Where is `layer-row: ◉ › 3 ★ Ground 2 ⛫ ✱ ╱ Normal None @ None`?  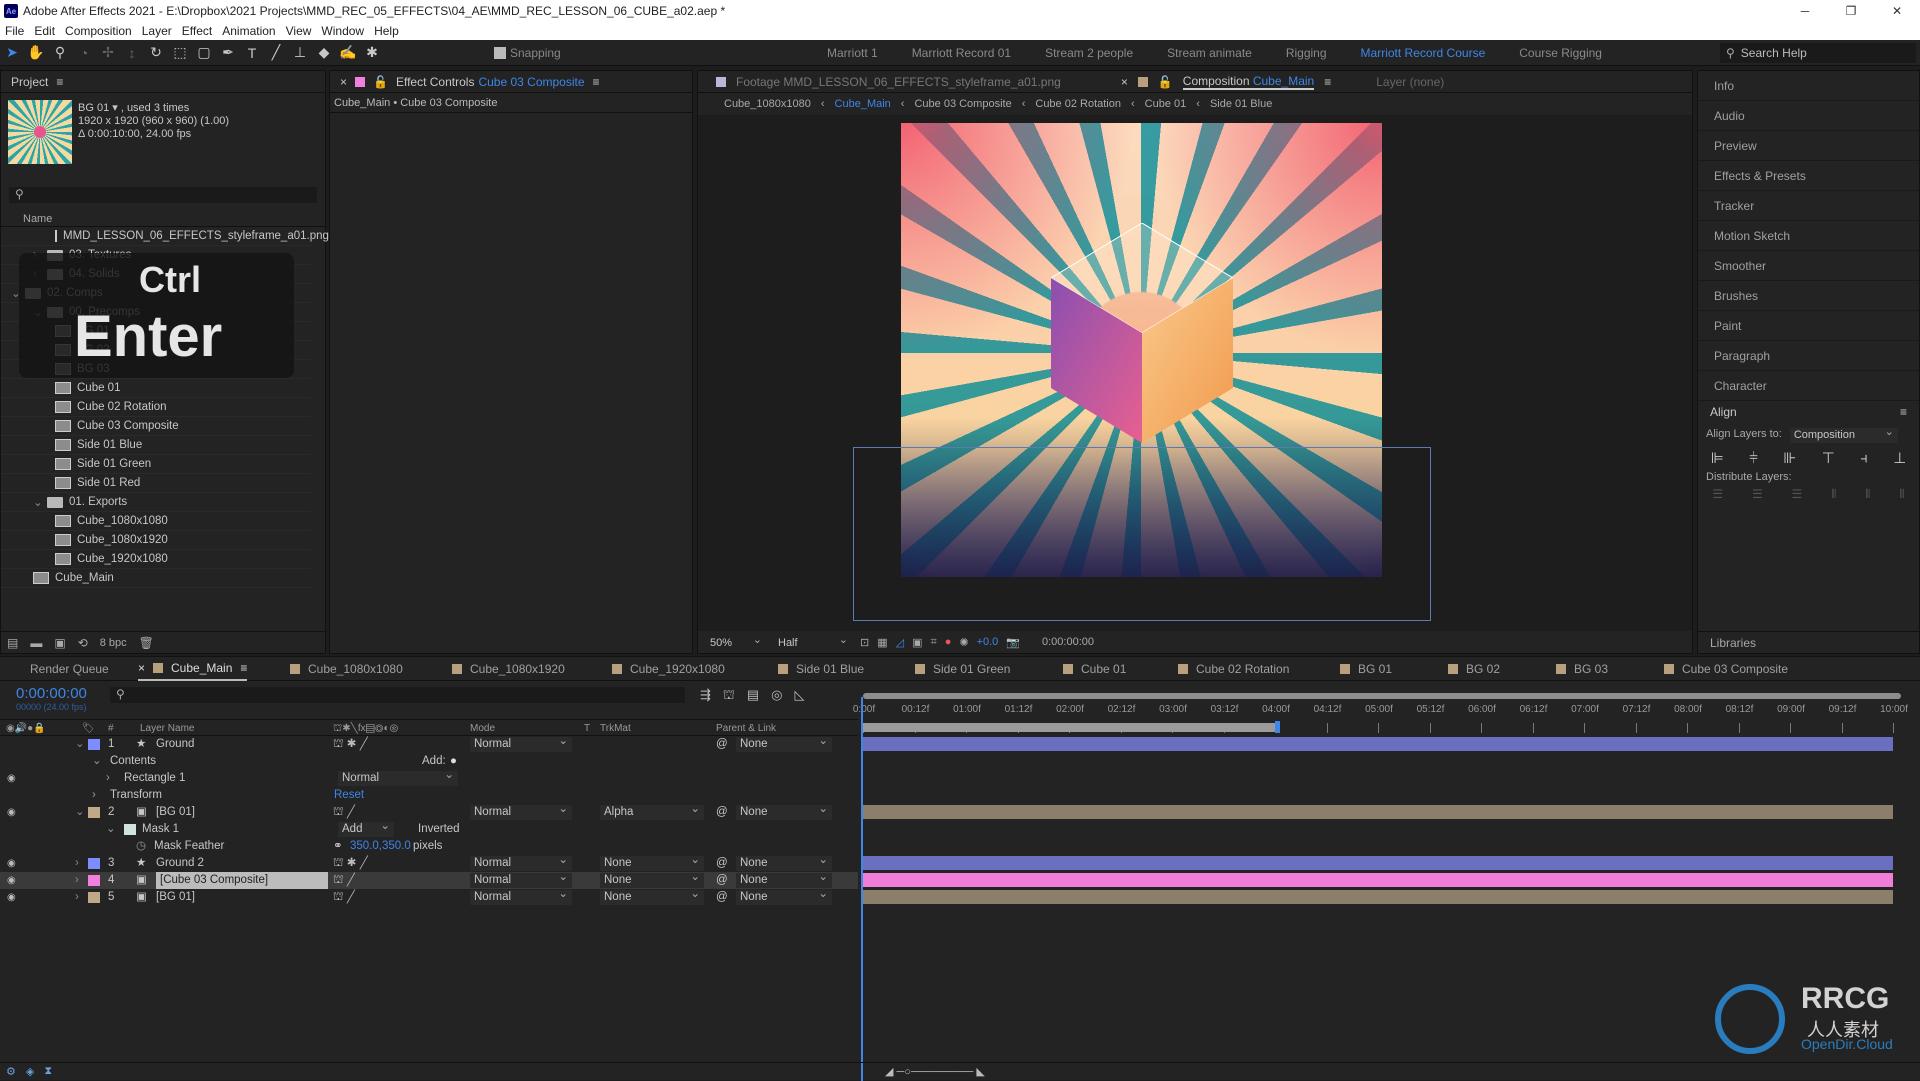 layer-row: ◉ › 3 ★ Ground 2 ⛫ ✱ ╱ Normal None @ None is located at coordinates (429, 862).